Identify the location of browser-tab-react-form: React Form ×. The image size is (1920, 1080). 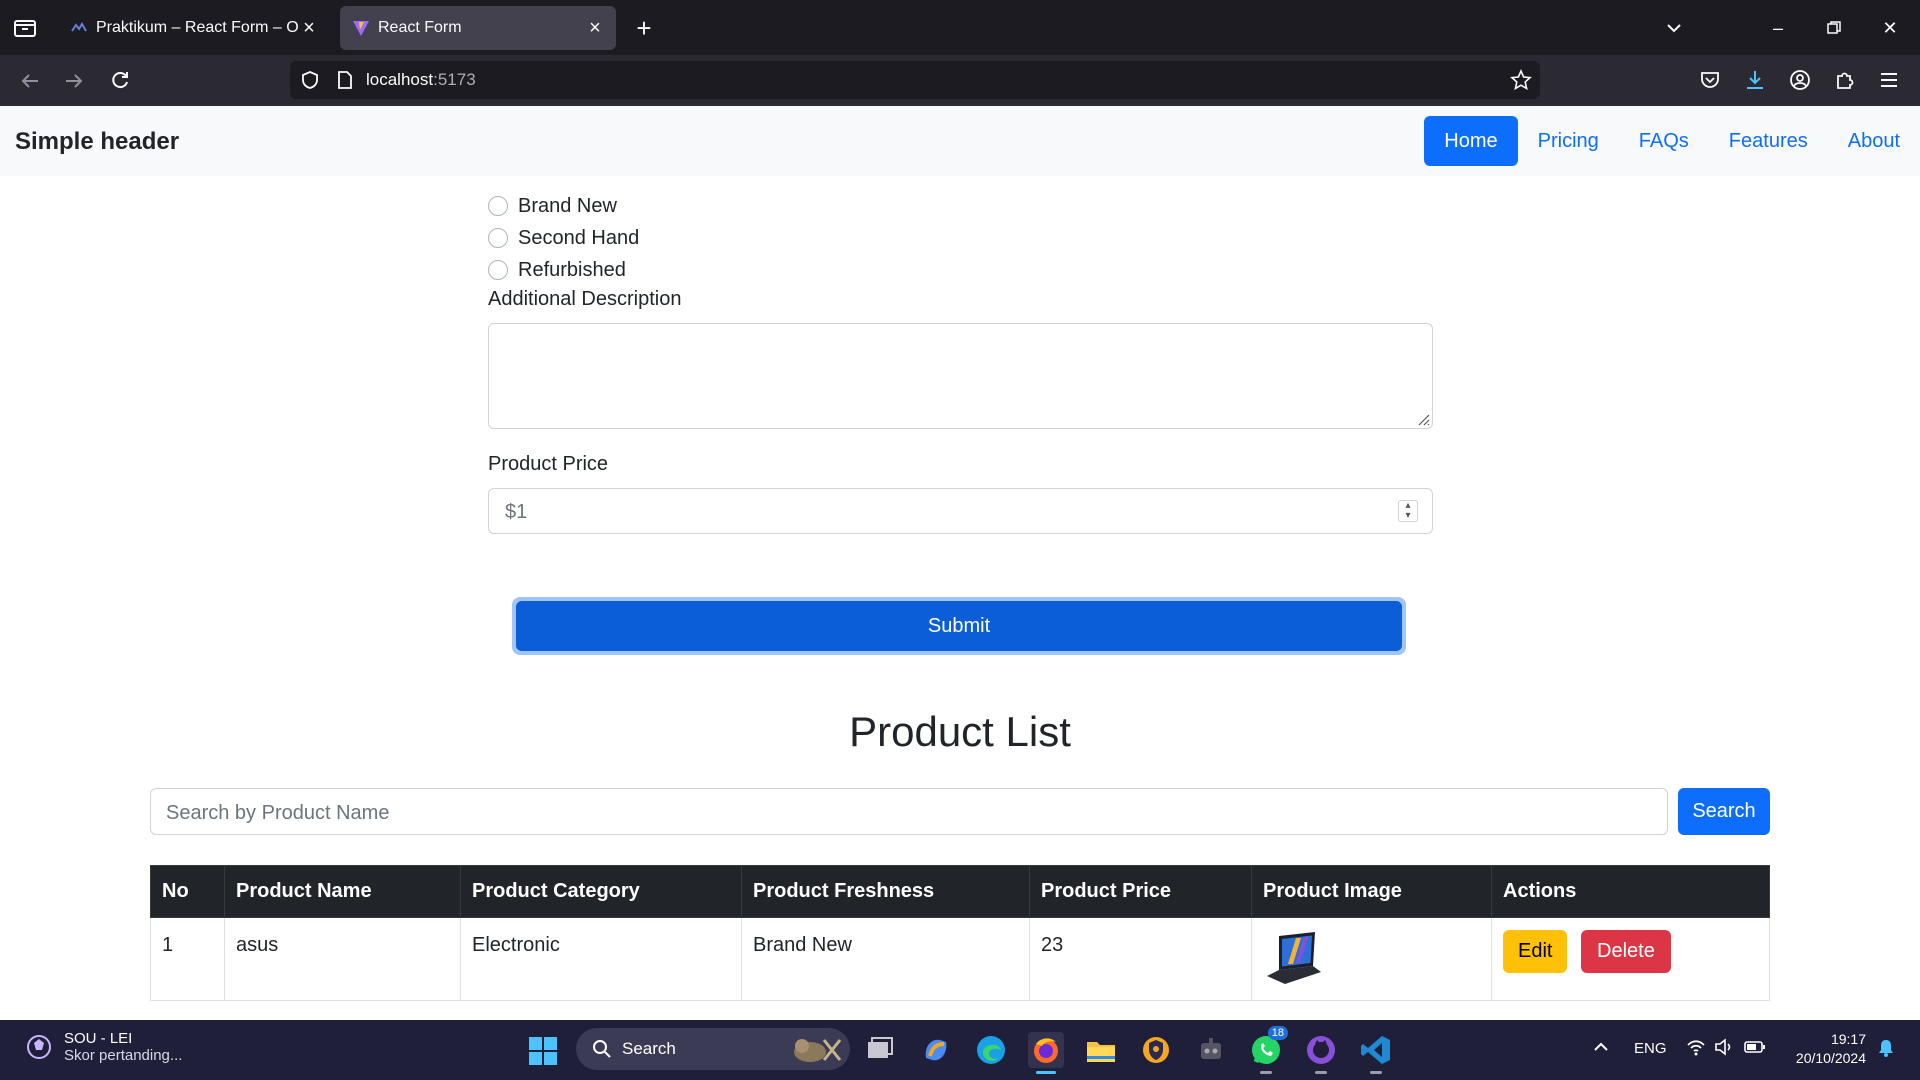
(478, 28).